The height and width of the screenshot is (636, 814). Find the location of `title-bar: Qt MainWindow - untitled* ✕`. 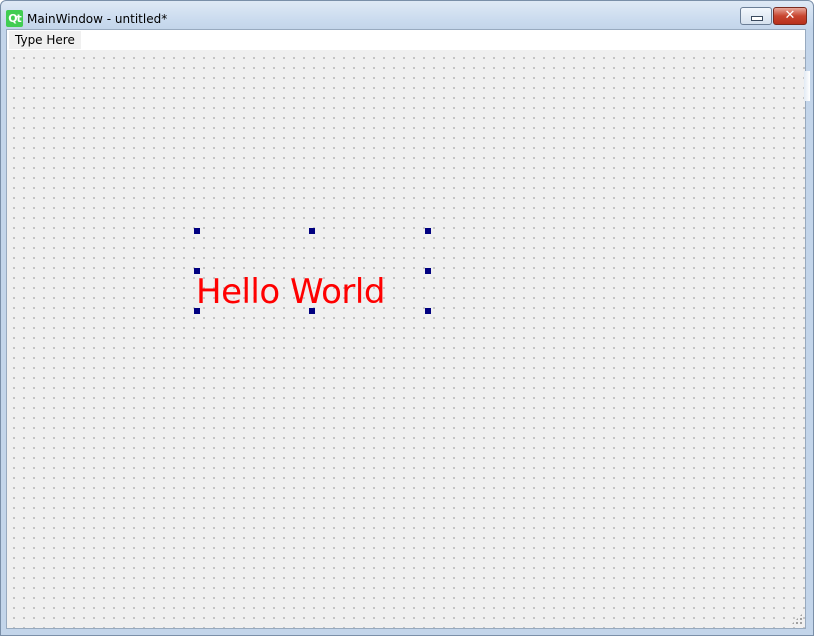

title-bar: Qt MainWindow - untitled* ✕ is located at coordinates (407, 15).